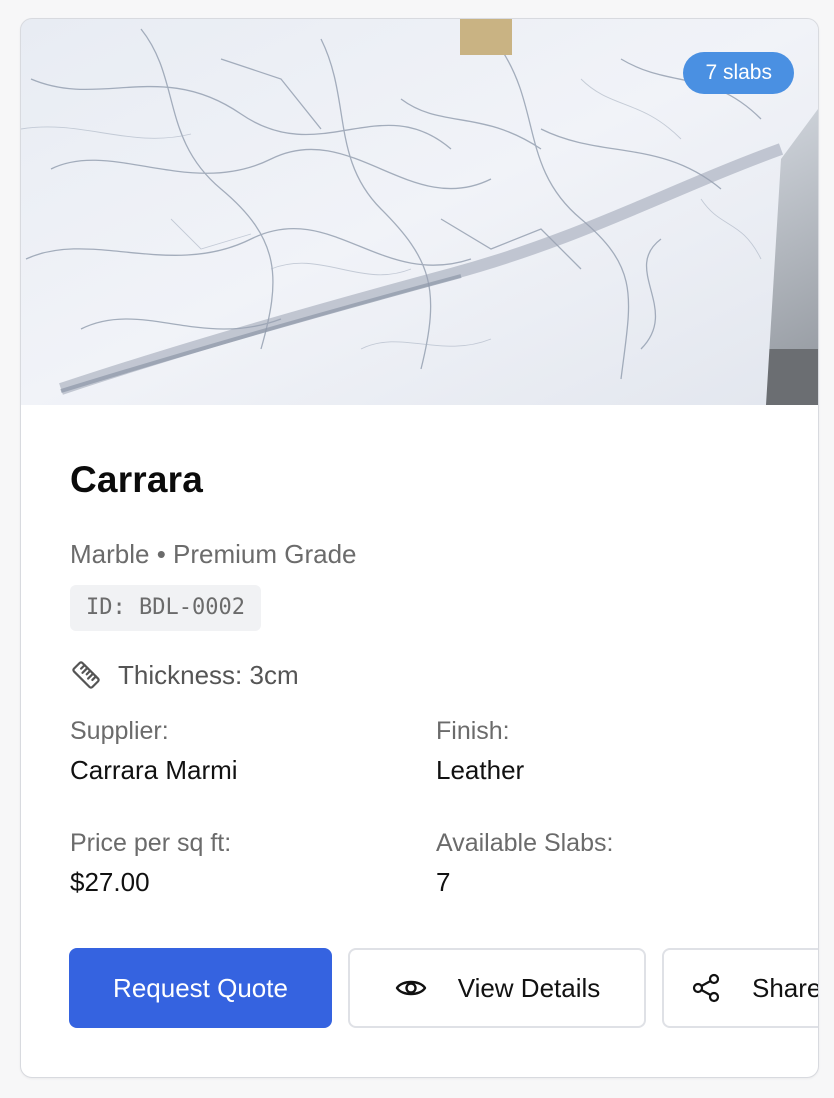 This screenshot has height=1098, width=834. What do you see at coordinates (110, 882) in the screenshot?
I see `price-value: $27.00` at bounding box center [110, 882].